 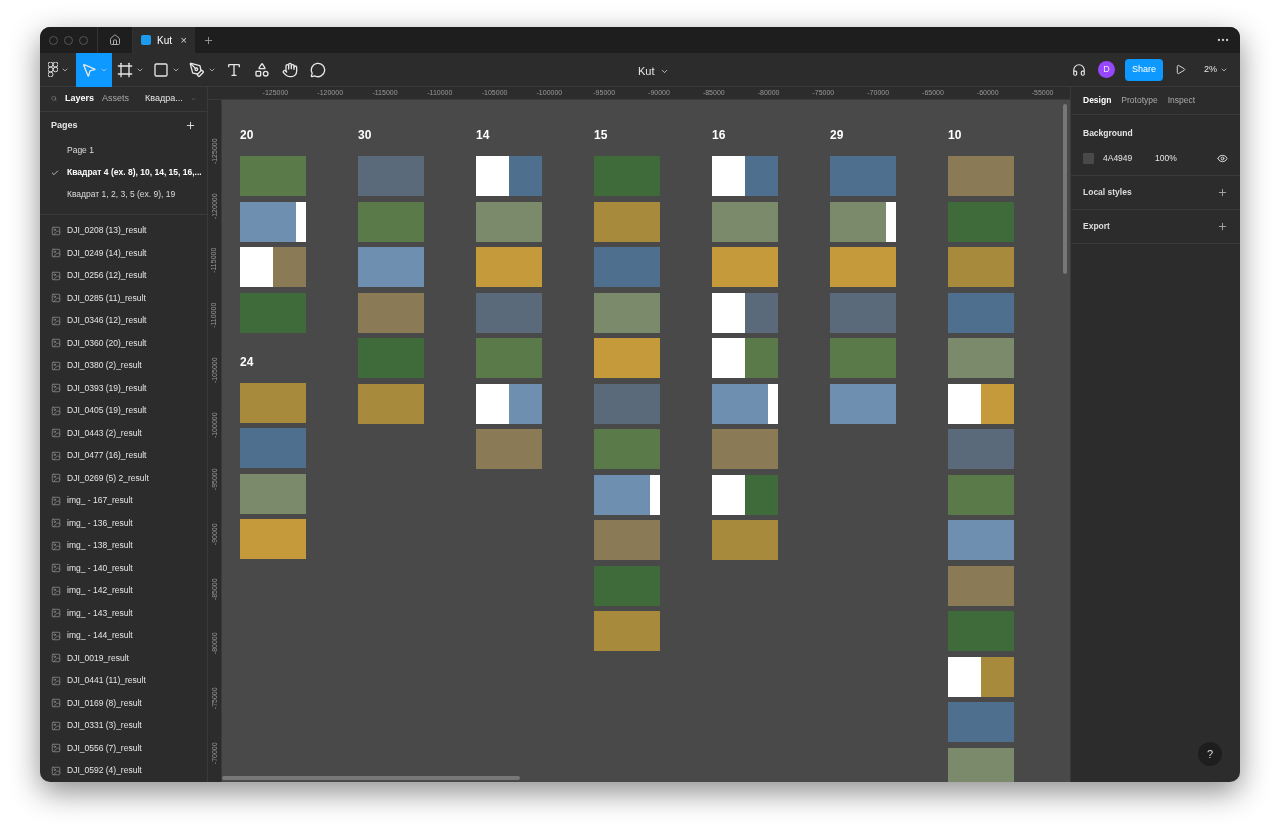 I want to click on layer-item: img_ - 167_result, so click(x=123, y=500).